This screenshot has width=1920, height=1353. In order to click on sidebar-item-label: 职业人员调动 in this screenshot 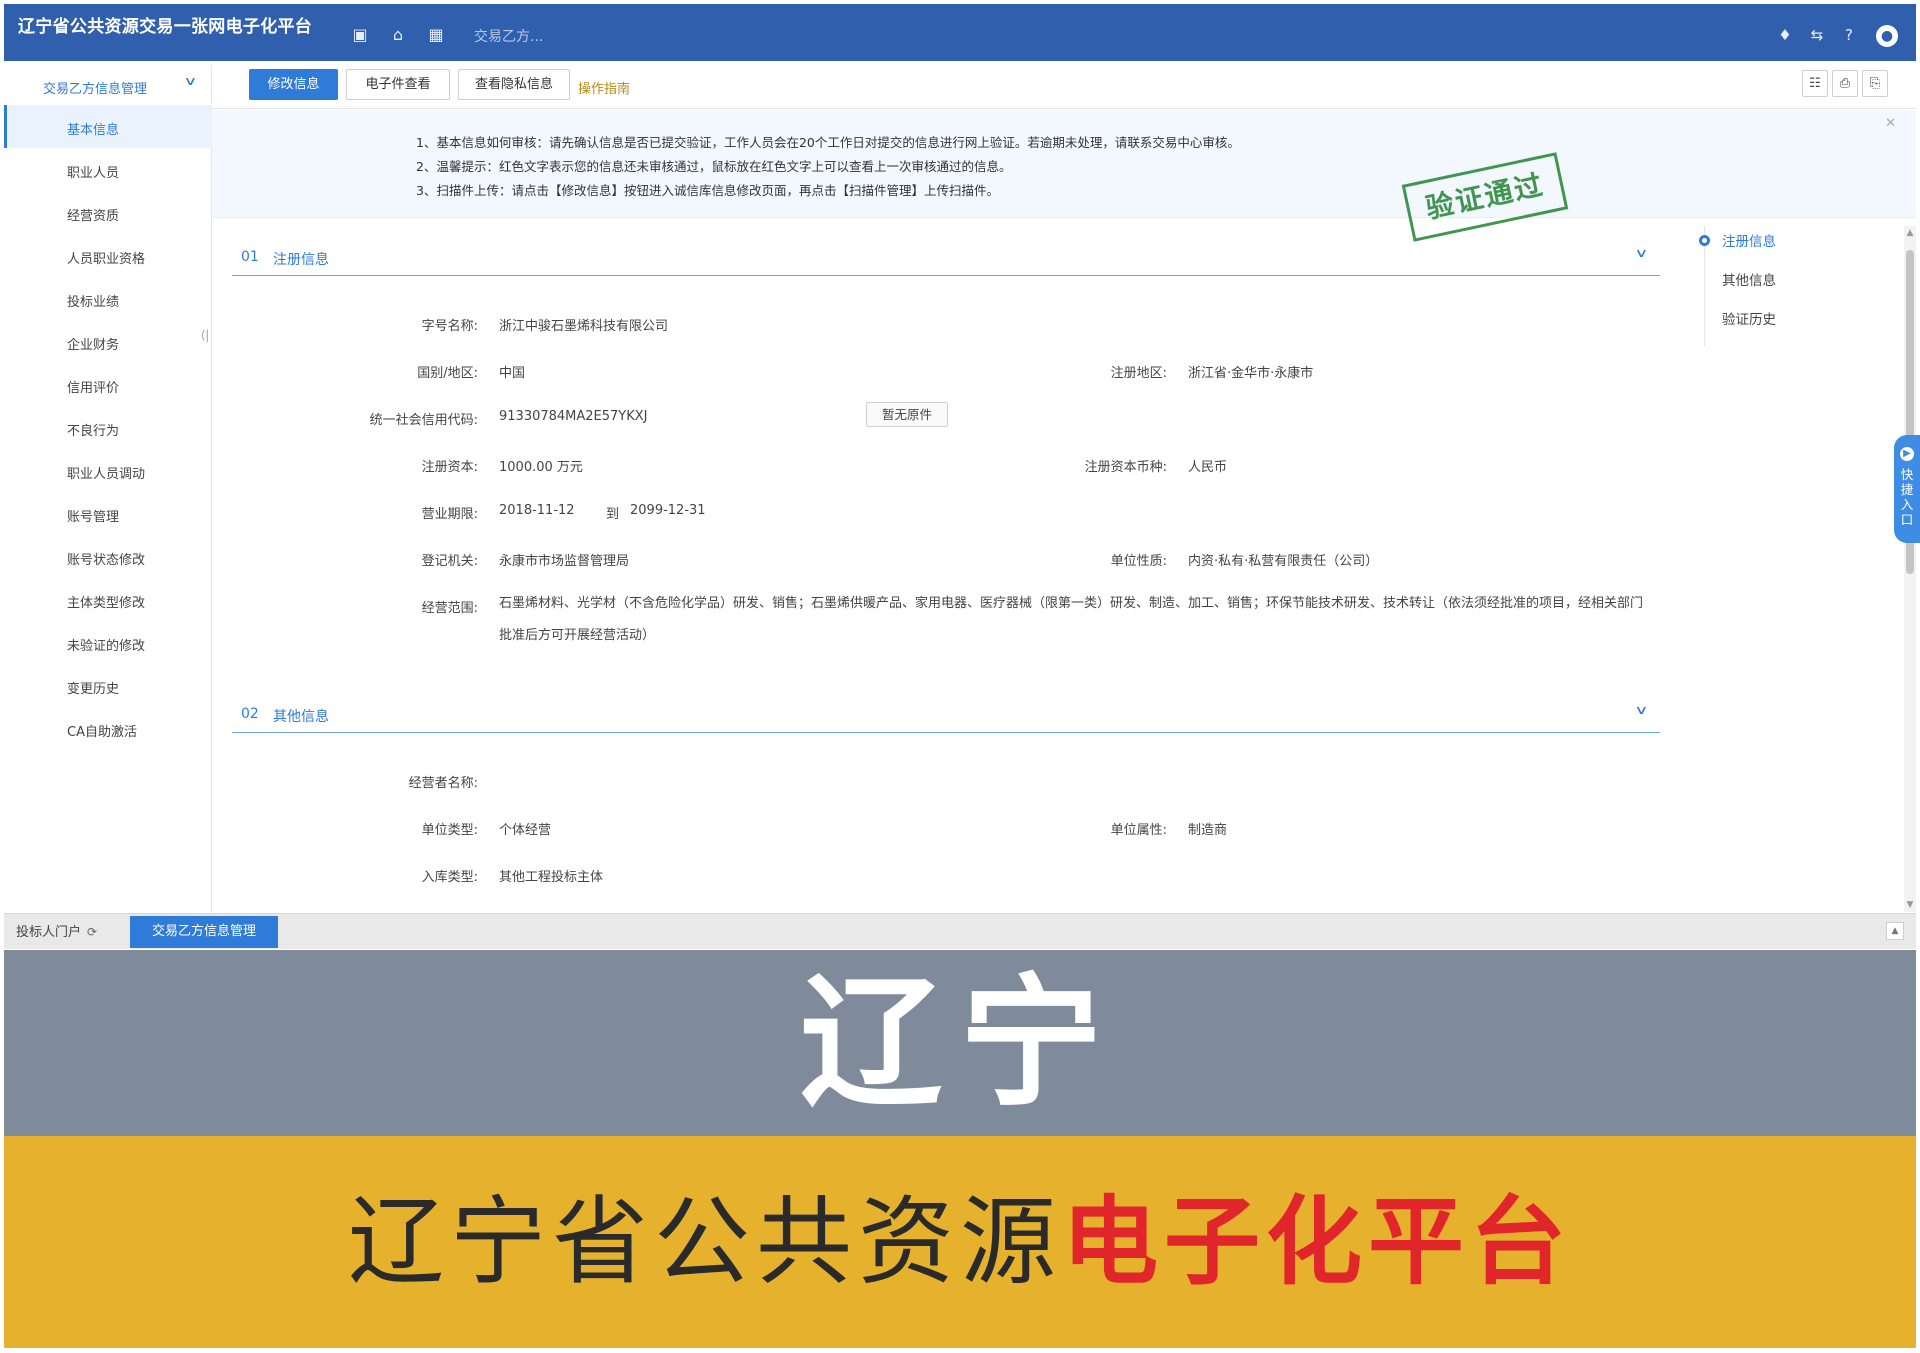, I will do `click(106, 474)`.